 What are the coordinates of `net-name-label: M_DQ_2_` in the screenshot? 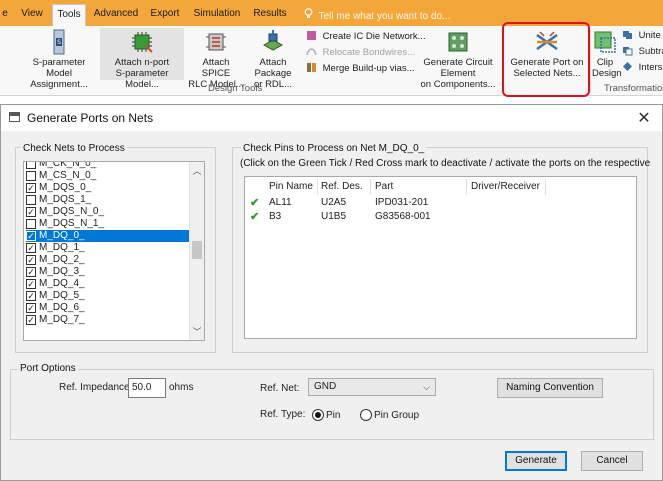 It's located at (62, 259).